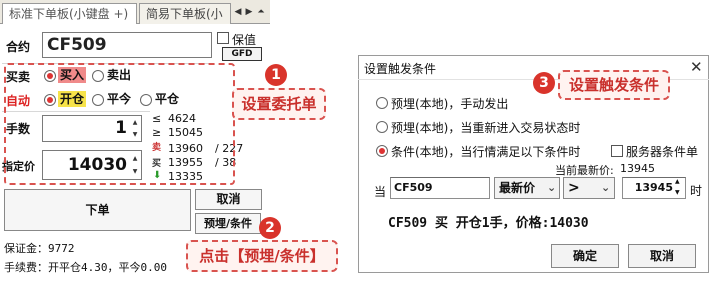 This screenshot has width=711, height=284. What do you see at coordinates (449, 103) in the screenshot?
I see `manual-preset-label: 预埋(本地)，手动发出` at bounding box center [449, 103].